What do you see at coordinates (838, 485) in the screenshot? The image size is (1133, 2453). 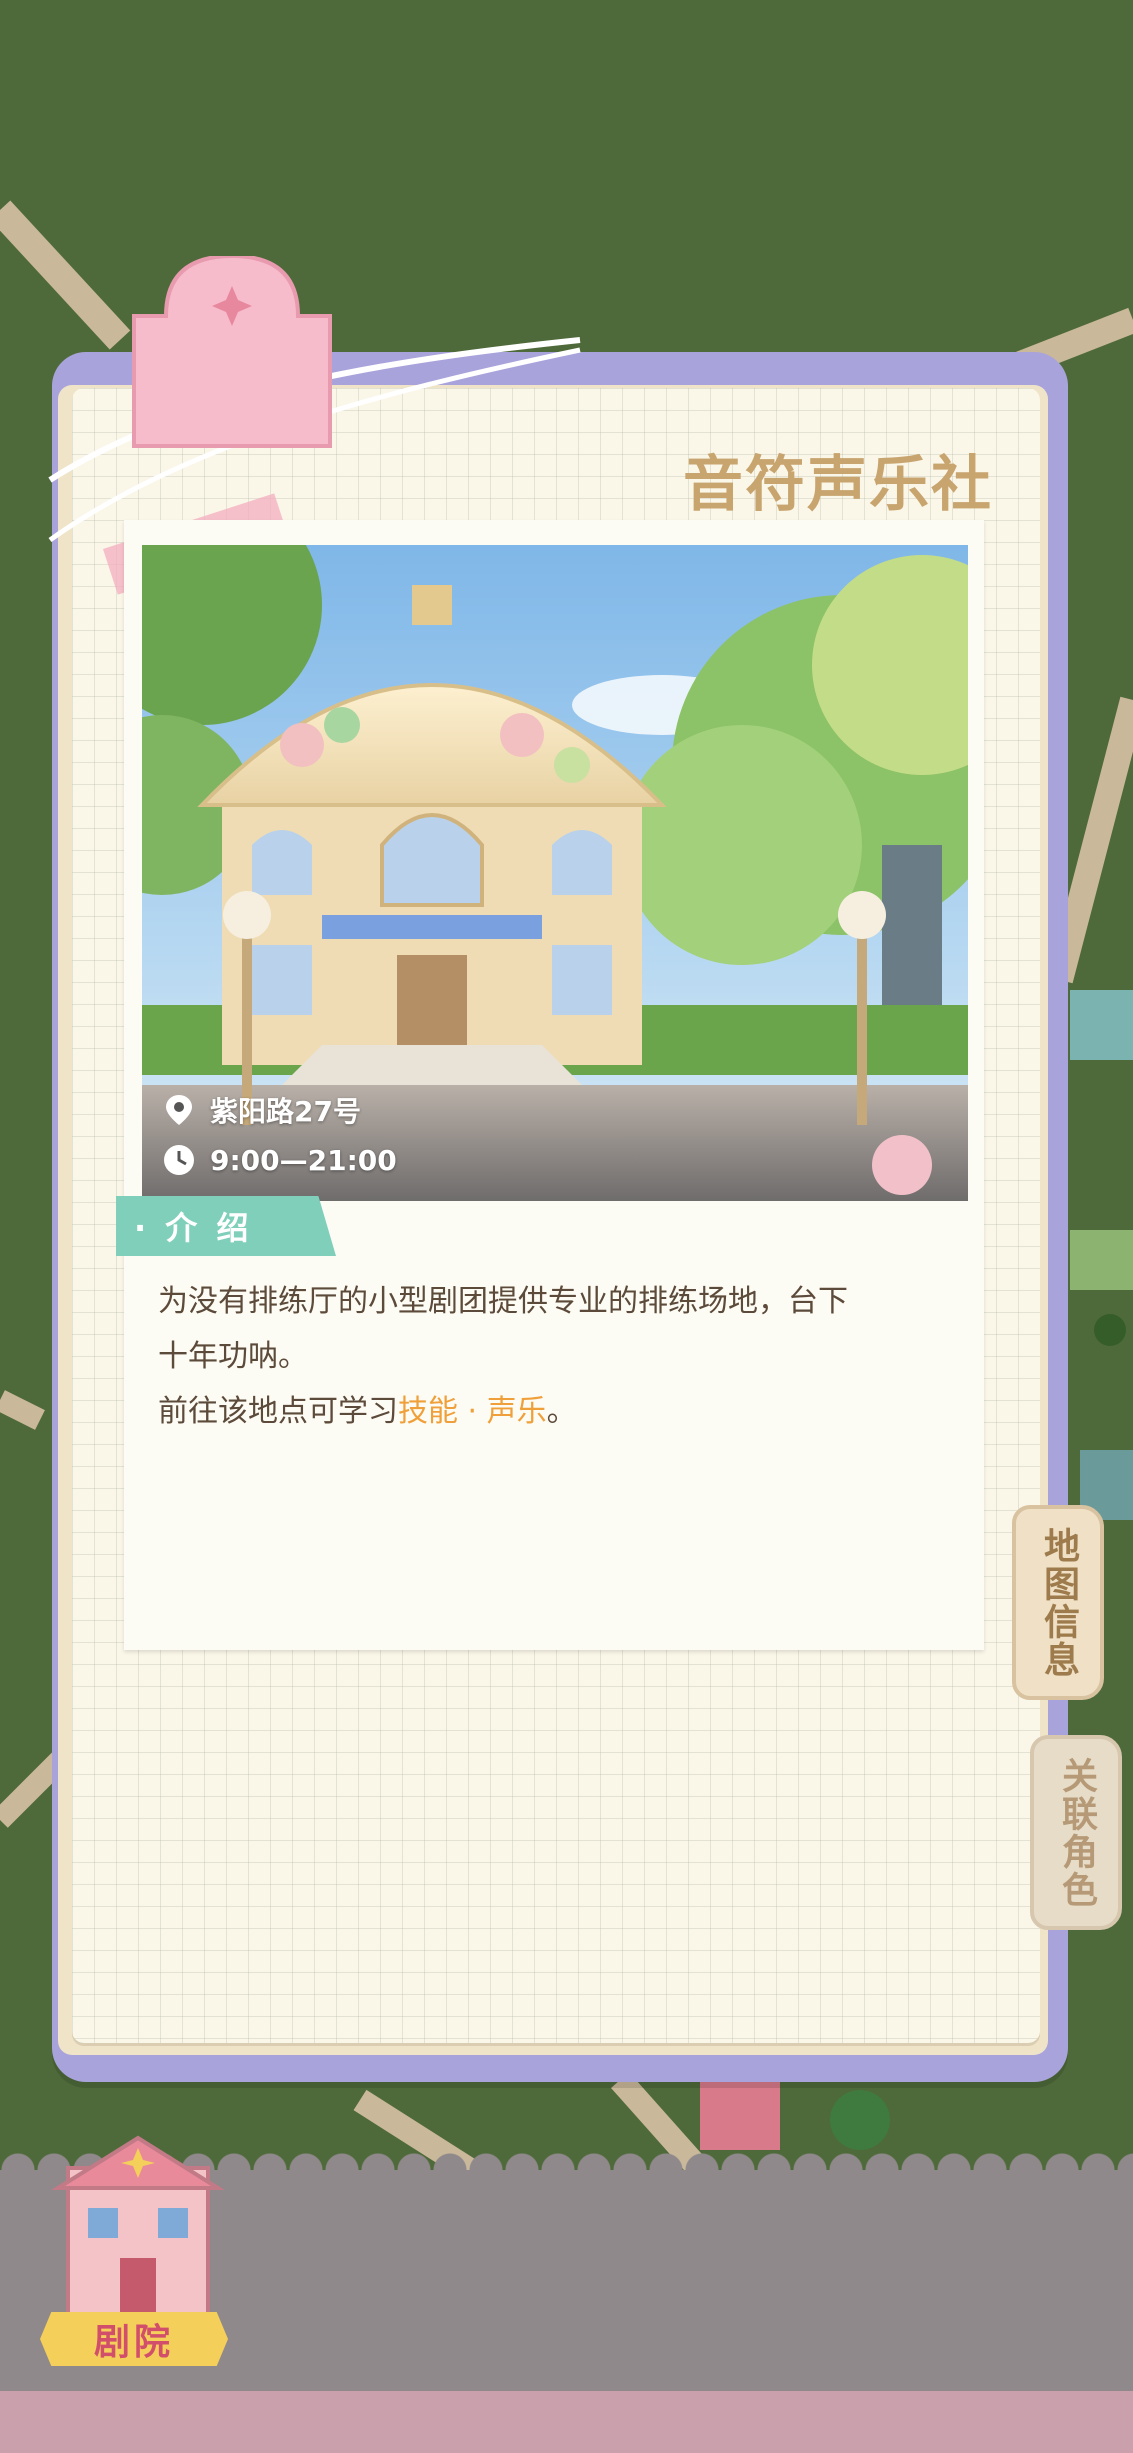 I see `location-title: 音符声乐社` at bounding box center [838, 485].